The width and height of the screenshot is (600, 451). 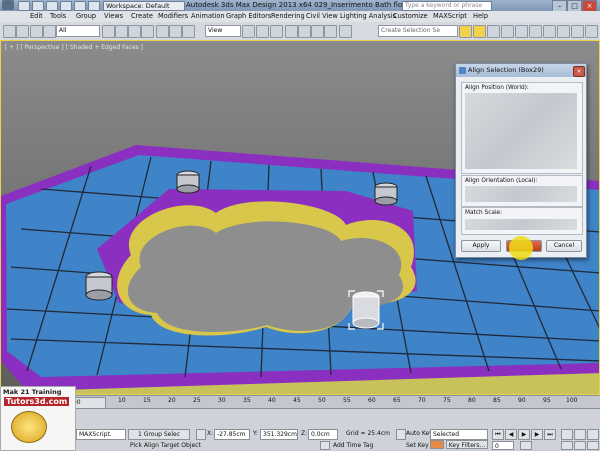 What do you see at coordinates (276, 31) in the screenshot?
I see `keyboard-shortcut-icon` at bounding box center [276, 31].